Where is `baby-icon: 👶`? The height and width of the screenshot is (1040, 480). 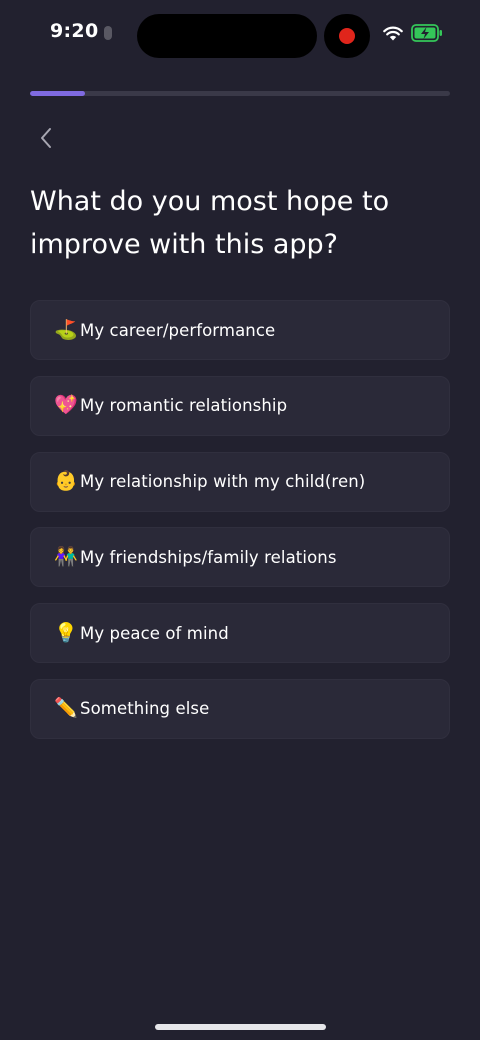
baby-icon: 👶 is located at coordinates (66, 481).